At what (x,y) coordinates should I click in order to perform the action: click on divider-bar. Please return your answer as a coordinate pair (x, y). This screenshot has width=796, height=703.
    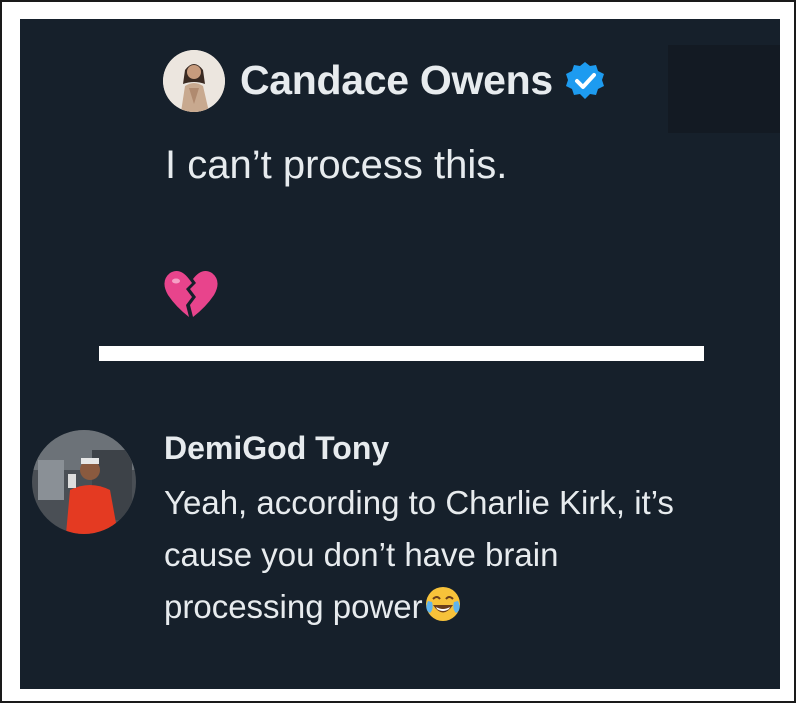
    Looking at the image, I should click on (401, 353).